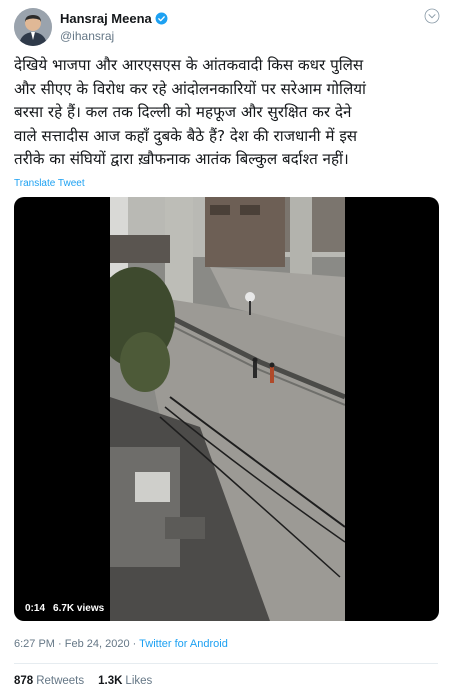 The image size is (452, 700). What do you see at coordinates (106, 18) in the screenshot?
I see `author-name: Hansraj Meena` at bounding box center [106, 18].